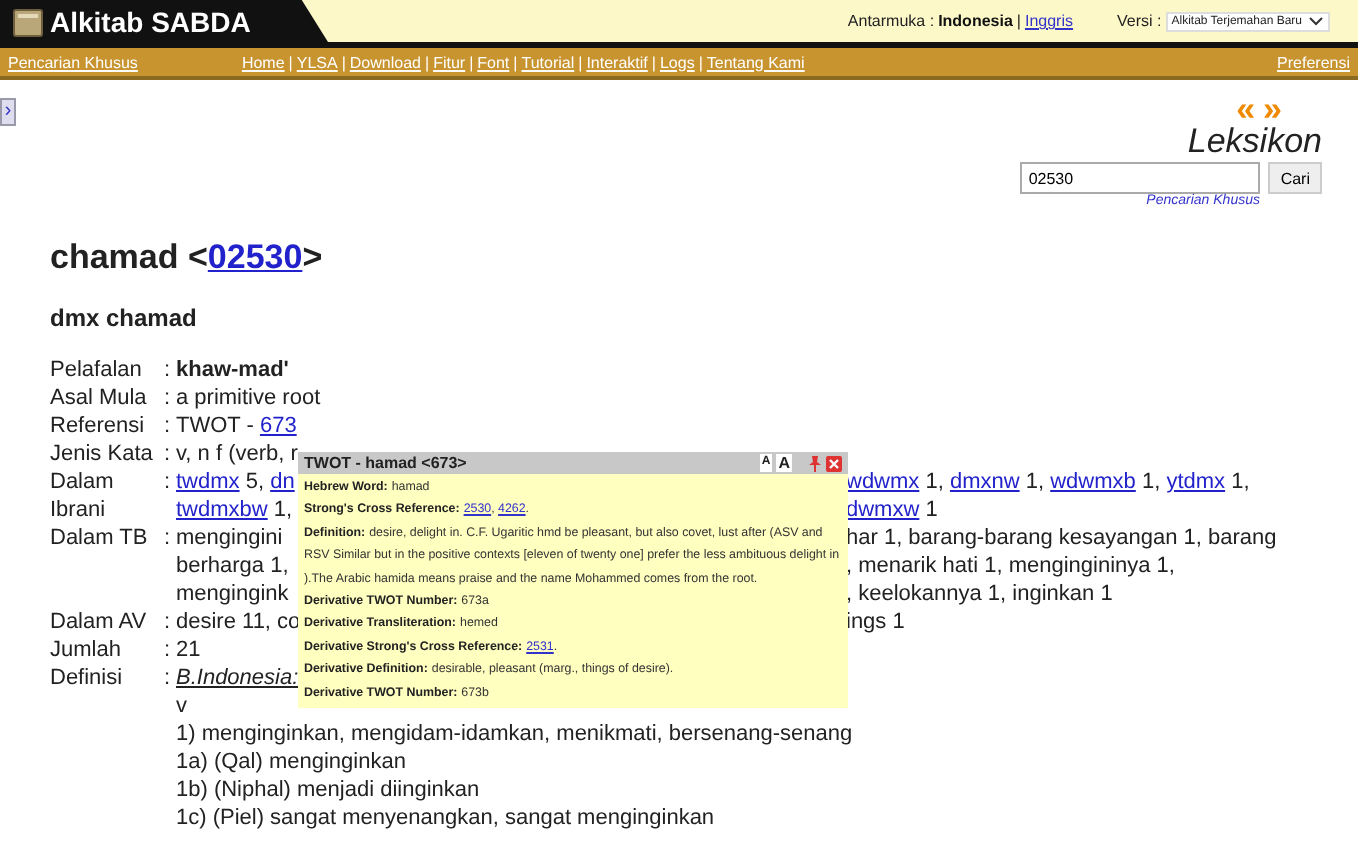 This screenshot has height=846, width=1358. What do you see at coordinates (385, 463) in the screenshot?
I see `popup-title: TWOT - hamad <673>` at bounding box center [385, 463].